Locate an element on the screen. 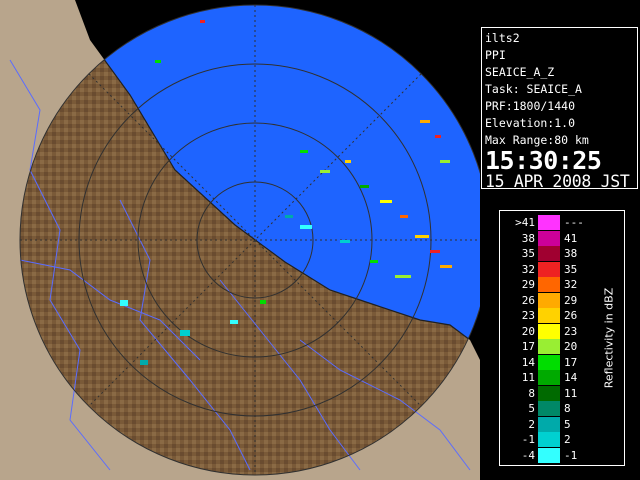 The width and height of the screenshot is (640, 480). legend-min-value: 32 is located at coordinates (528, 269).